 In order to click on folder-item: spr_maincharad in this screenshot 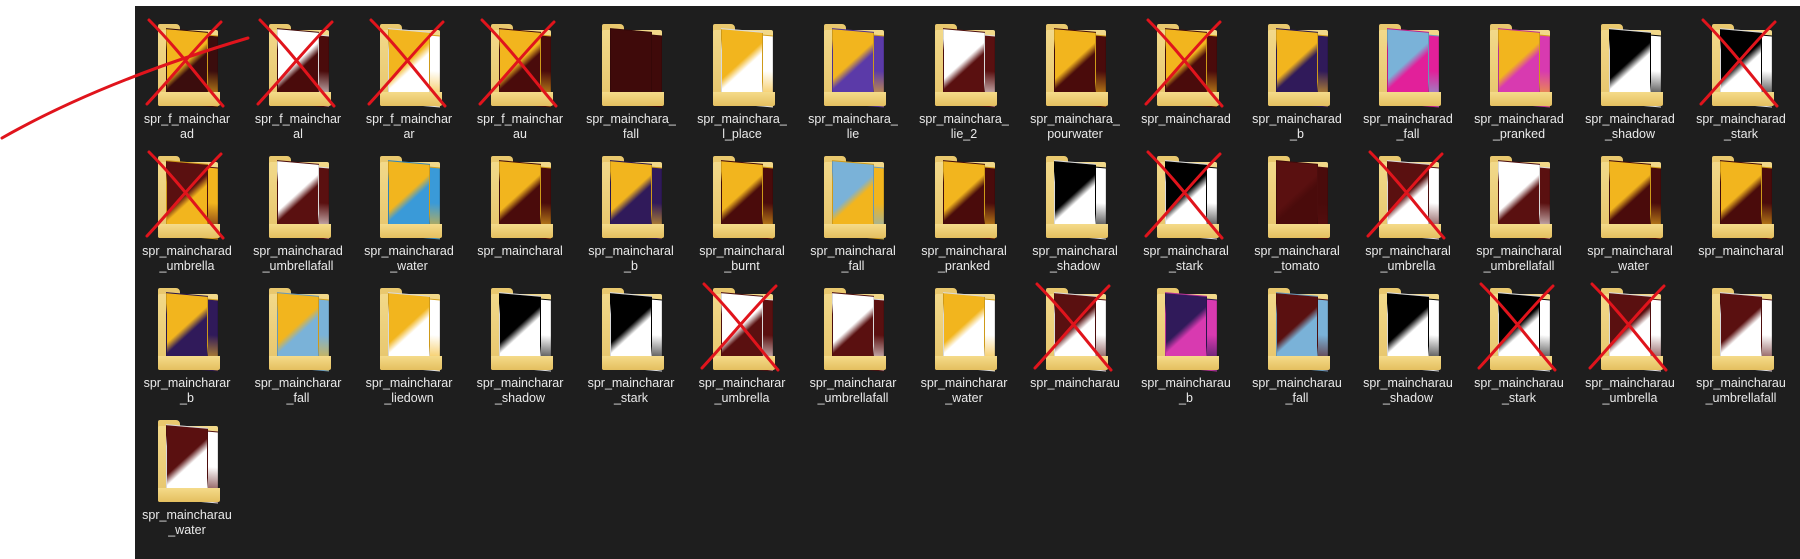, I will do `click(1186, 72)`.